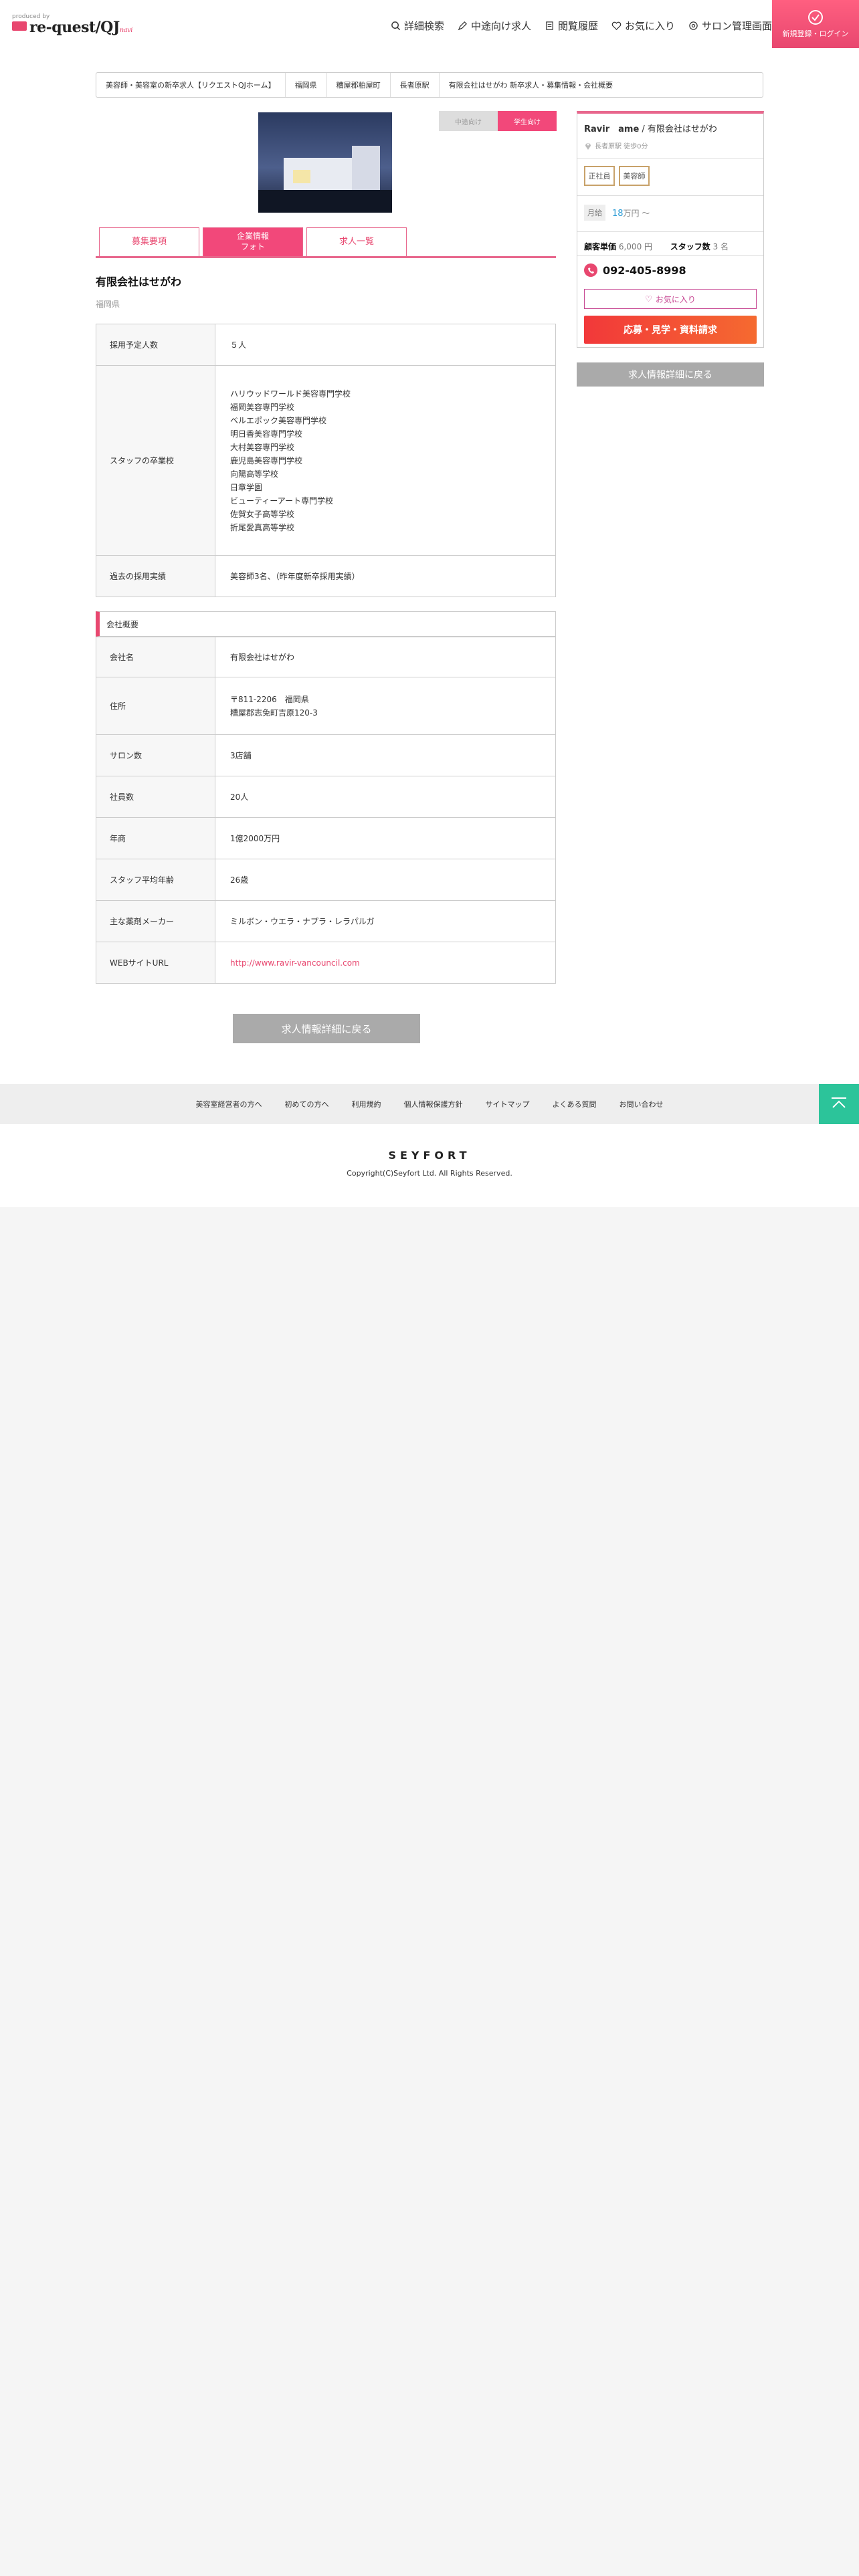  What do you see at coordinates (74, 27) in the screenshot?
I see `logo-brand-text: re-quest/QJ` at bounding box center [74, 27].